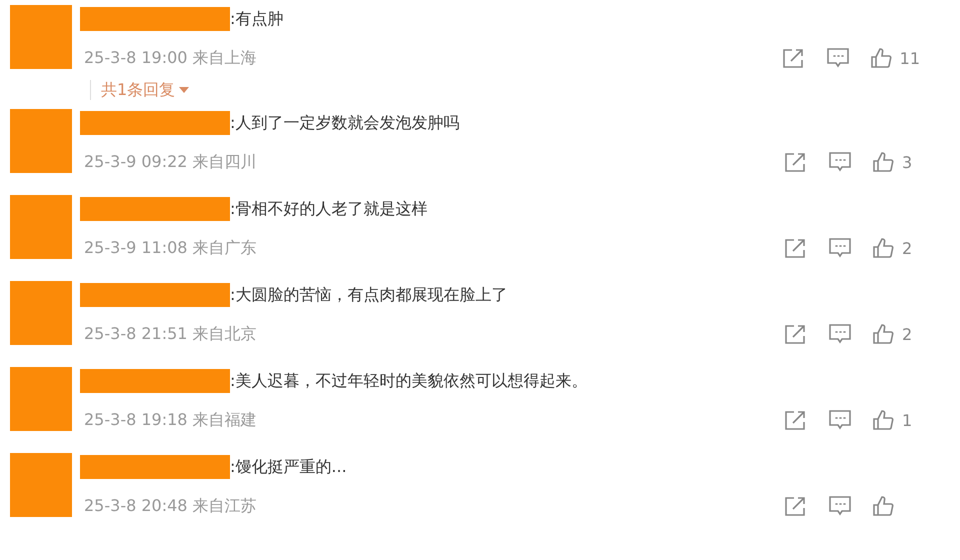  Describe the element at coordinates (170, 58) in the screenshot. I see `comment-meta: 25-3-8 19:00 来自上海` at that location.